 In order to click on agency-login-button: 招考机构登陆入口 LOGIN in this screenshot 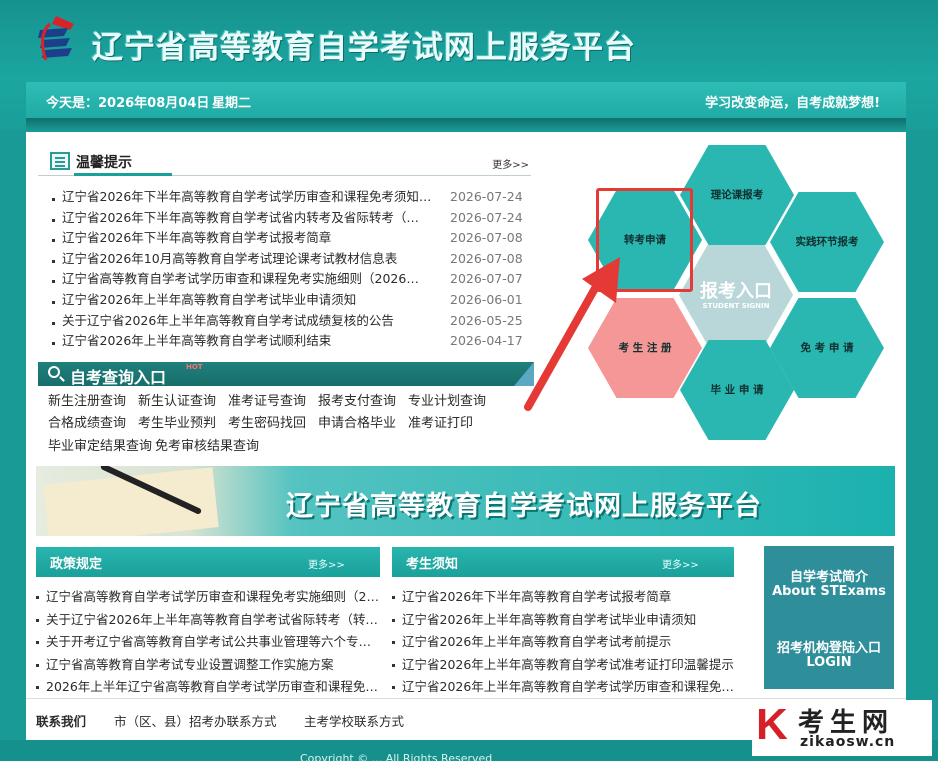, I will do `click(829, 653)`.